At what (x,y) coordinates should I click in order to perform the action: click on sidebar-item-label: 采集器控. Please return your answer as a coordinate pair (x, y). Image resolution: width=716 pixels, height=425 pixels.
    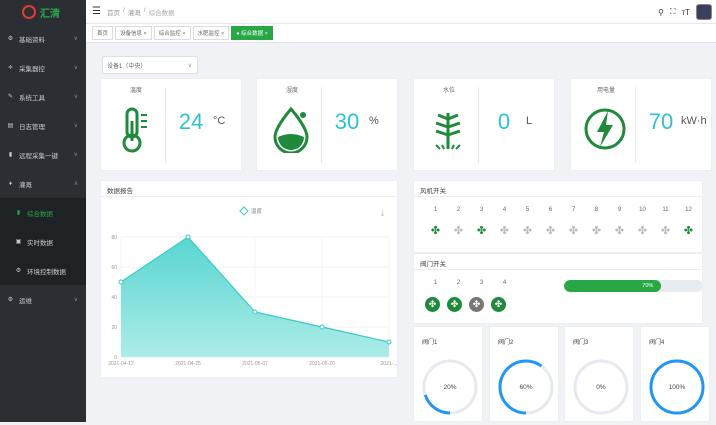
    Looking at the image, I should click on (32, 69).